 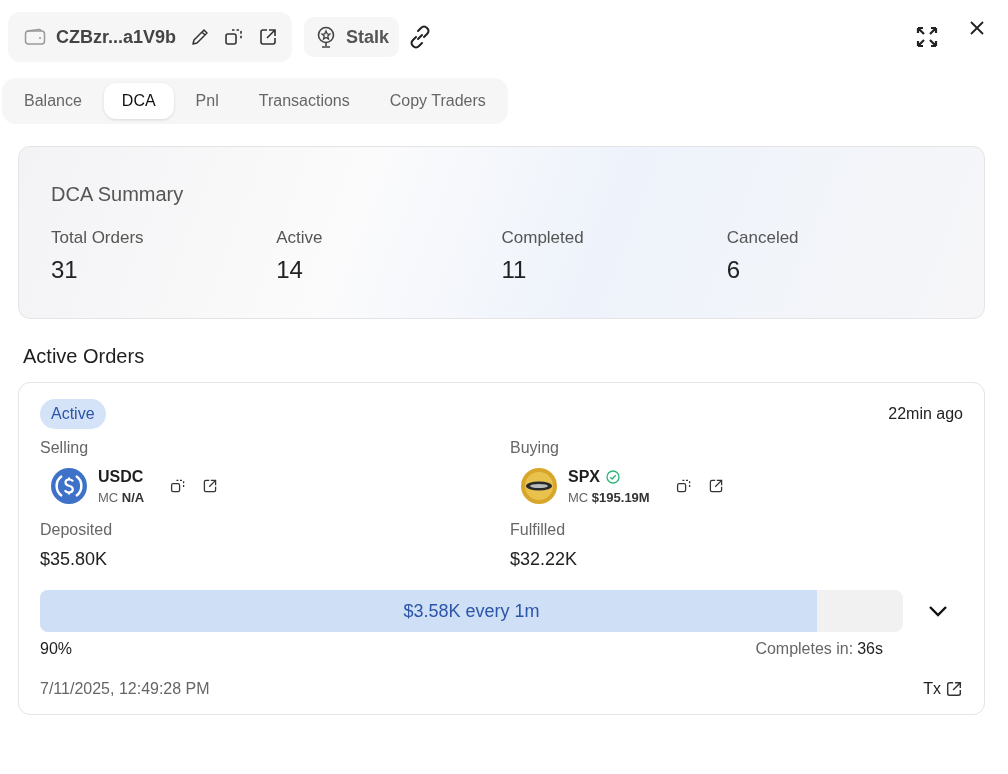 I want to click on close-icon, so click(x=977, y=28).